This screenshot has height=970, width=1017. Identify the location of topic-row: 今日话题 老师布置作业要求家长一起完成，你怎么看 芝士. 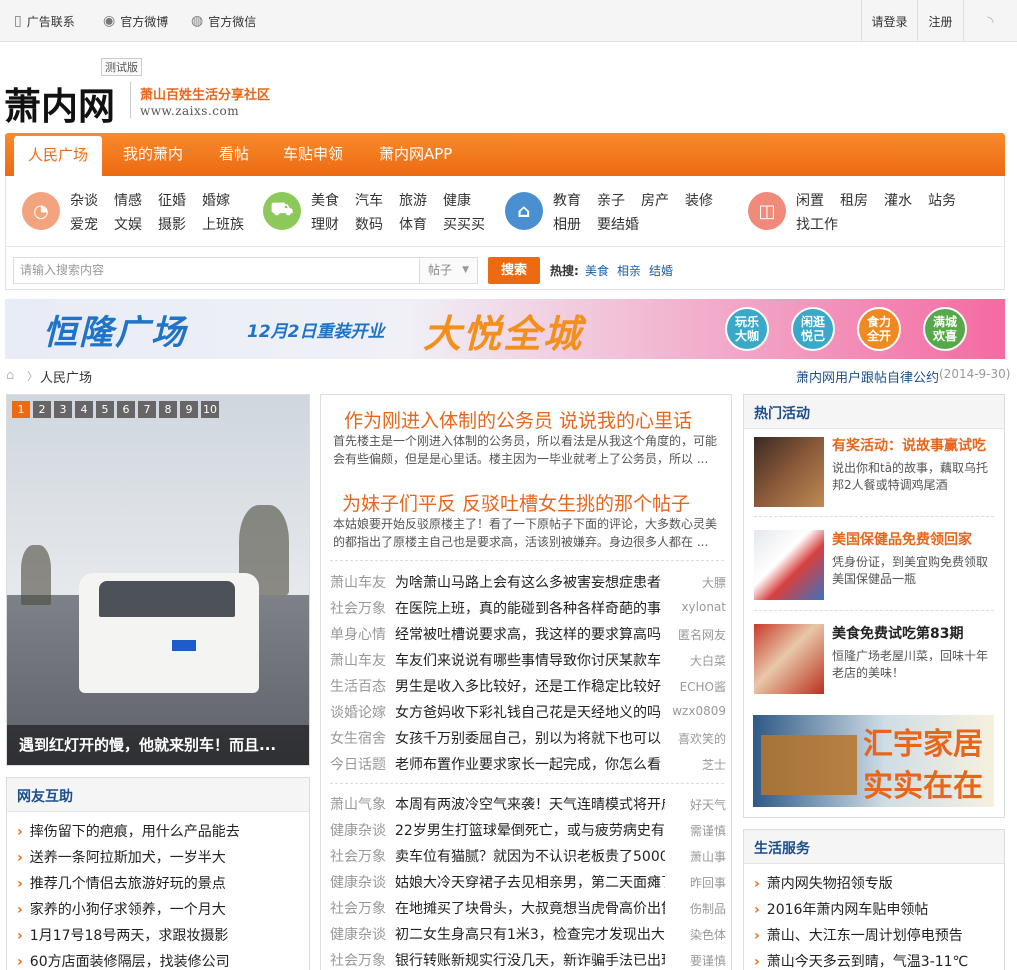
(528, 767).